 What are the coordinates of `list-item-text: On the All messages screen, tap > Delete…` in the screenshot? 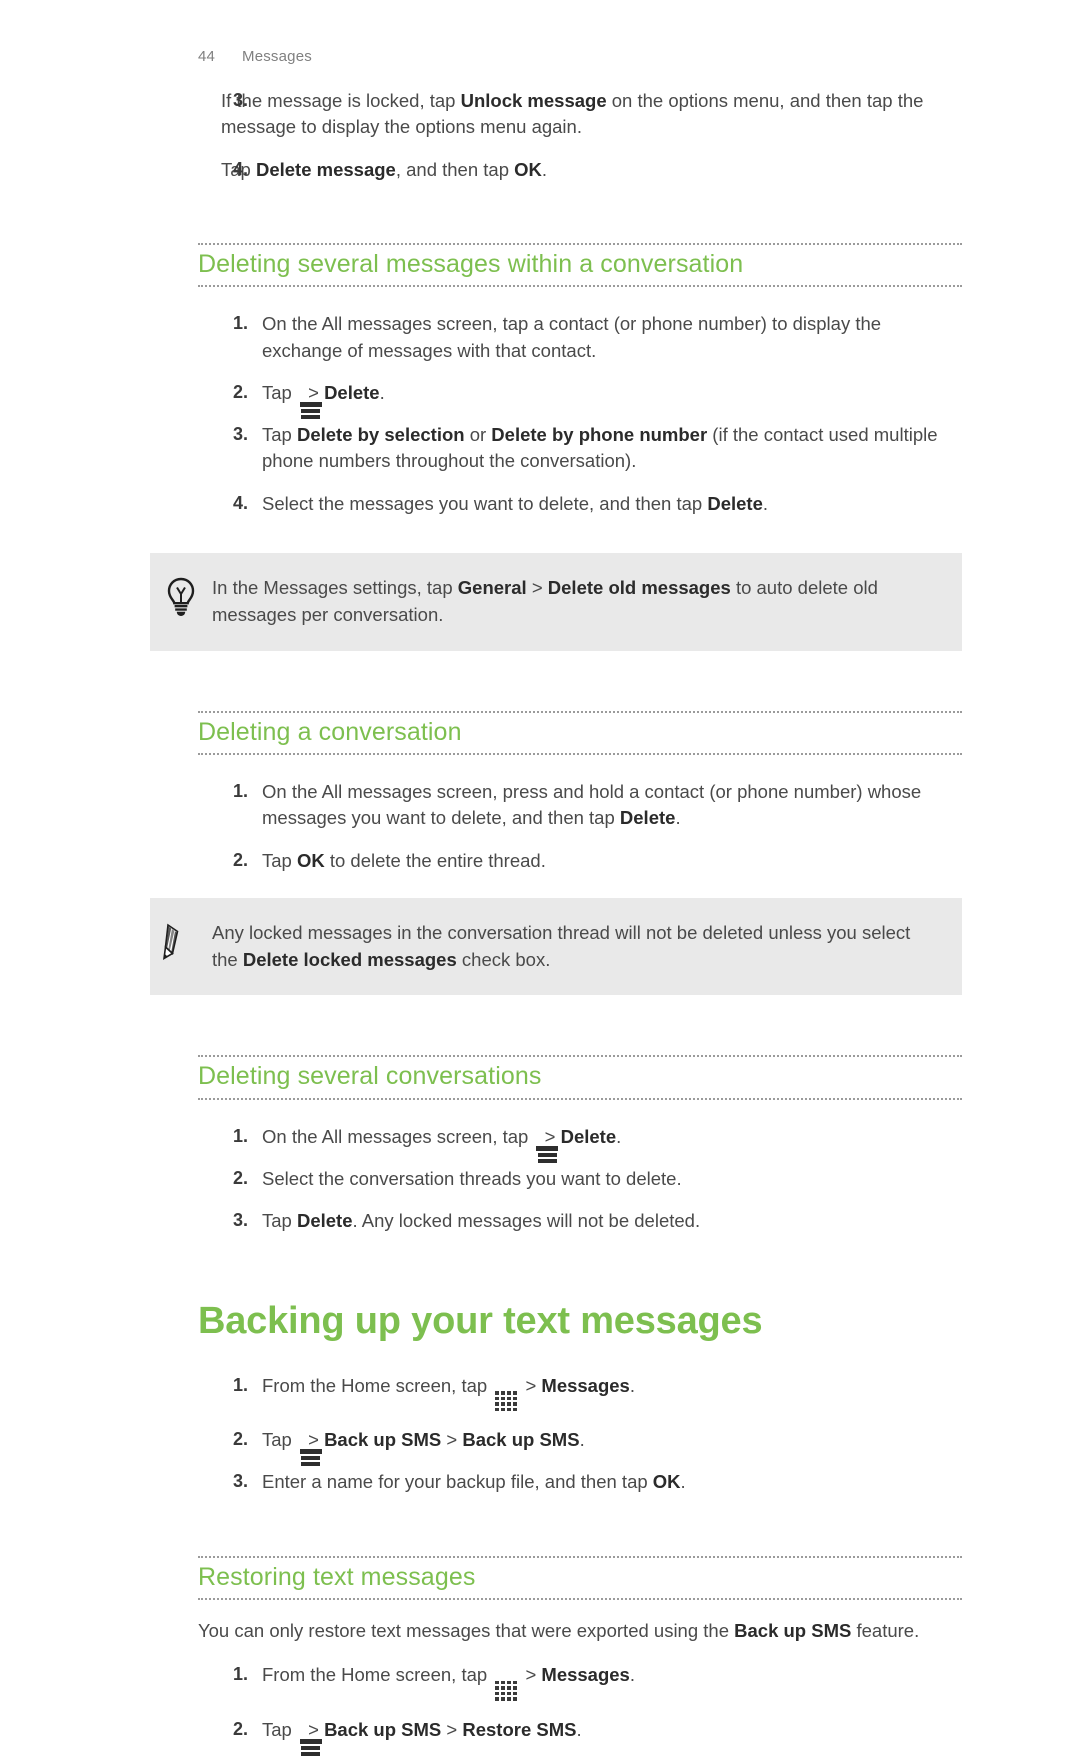 It's located at (441, 1144).